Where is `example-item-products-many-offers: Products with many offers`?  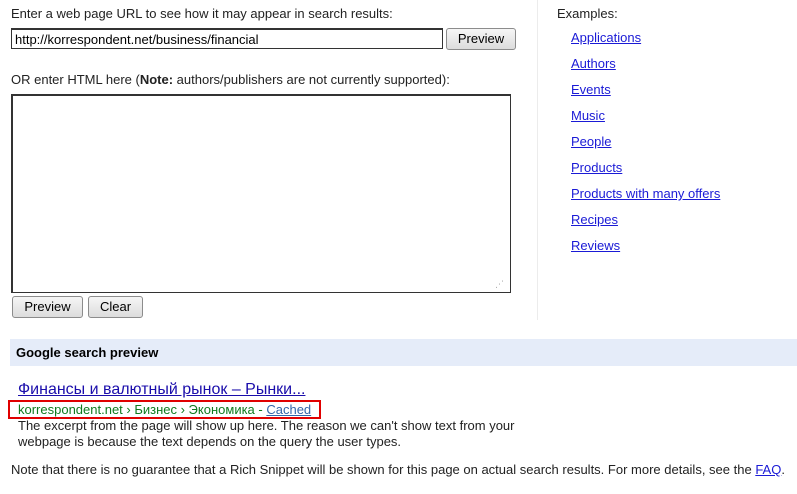
example-item-products-many-offers: Products with many offers is located at coordinates (645, 199).